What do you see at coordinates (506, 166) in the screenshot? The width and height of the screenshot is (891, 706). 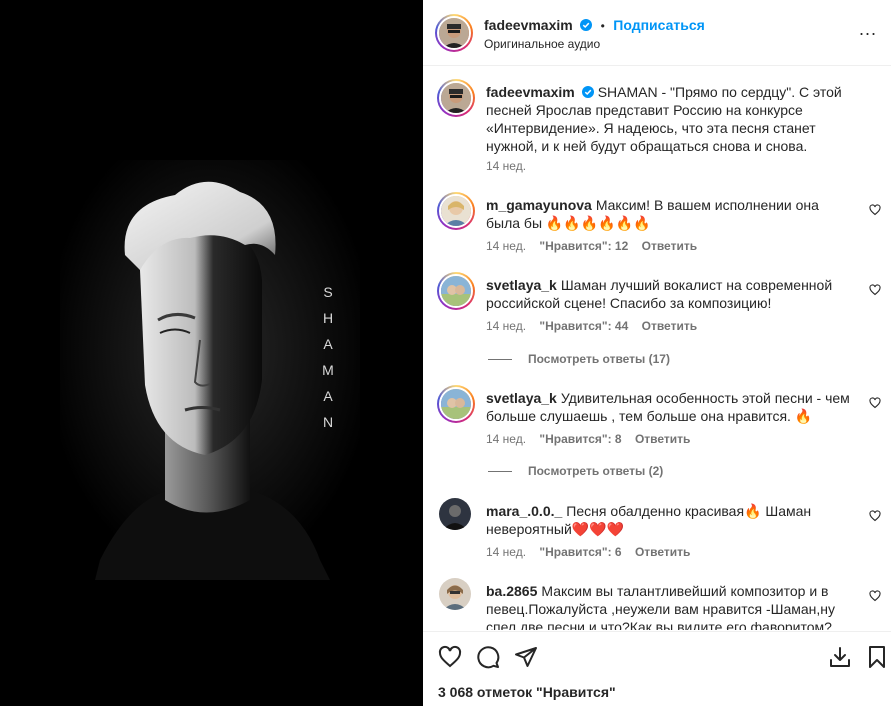 I see `caption-time: 14 нед.` at bounding box center [506, 166].